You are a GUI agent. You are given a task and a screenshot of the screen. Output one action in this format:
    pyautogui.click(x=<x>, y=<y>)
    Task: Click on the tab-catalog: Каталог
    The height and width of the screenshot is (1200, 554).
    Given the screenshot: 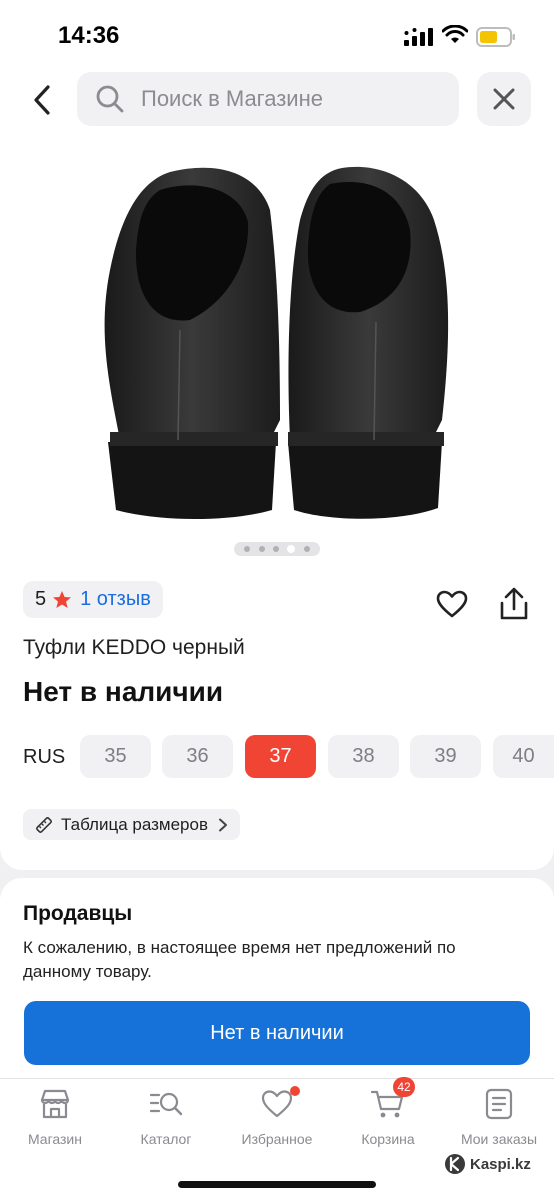 What is the action you would take?
    pyautogui.click(x=166, y=1119)
    